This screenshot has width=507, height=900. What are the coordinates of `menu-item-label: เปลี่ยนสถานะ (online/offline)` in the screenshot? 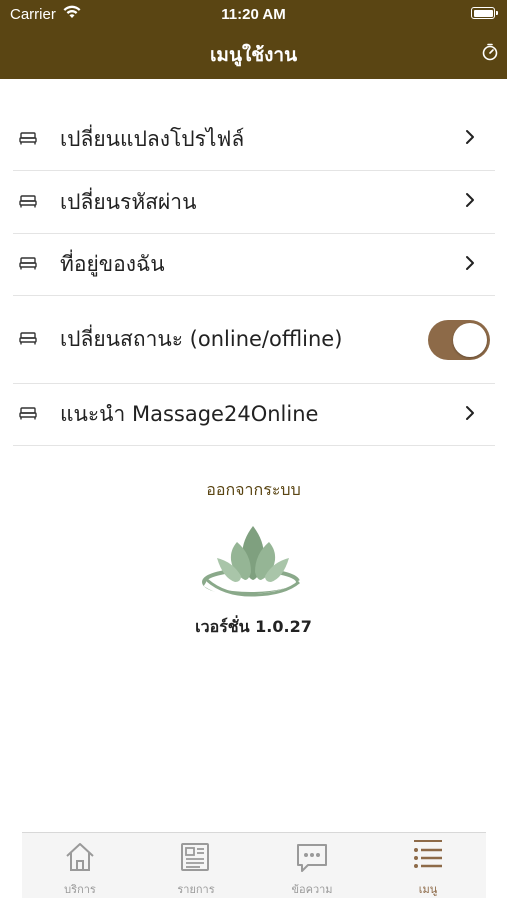 It's located at (201, 339).